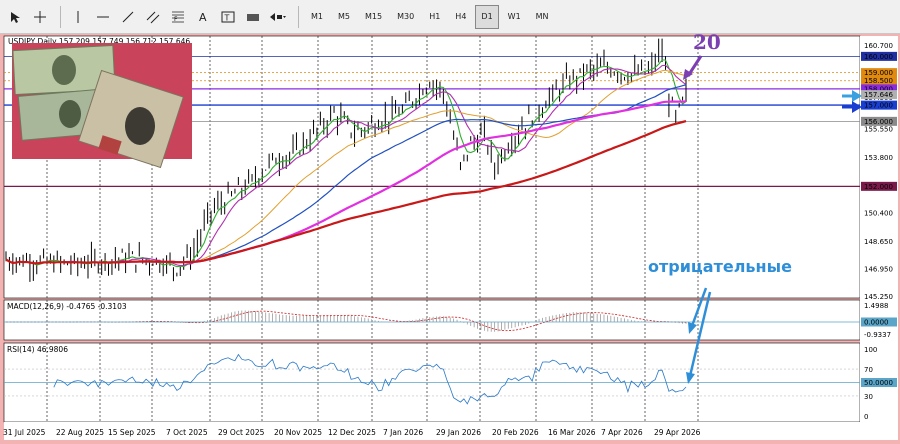 The image size is (900, 444). I want to click on rsi-label: RSI(14) 46.9806, so click(37, 349).